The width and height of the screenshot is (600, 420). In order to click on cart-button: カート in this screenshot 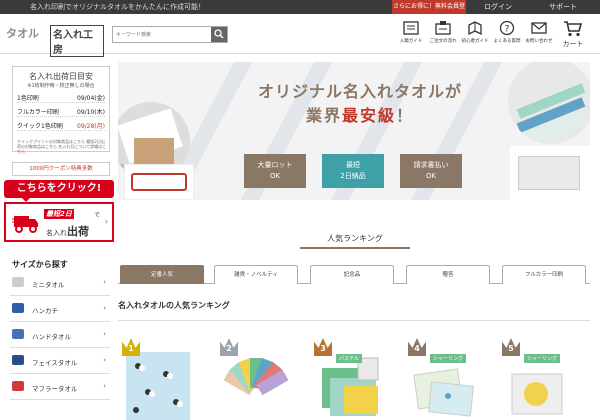, I will do `click(573, 35)`.